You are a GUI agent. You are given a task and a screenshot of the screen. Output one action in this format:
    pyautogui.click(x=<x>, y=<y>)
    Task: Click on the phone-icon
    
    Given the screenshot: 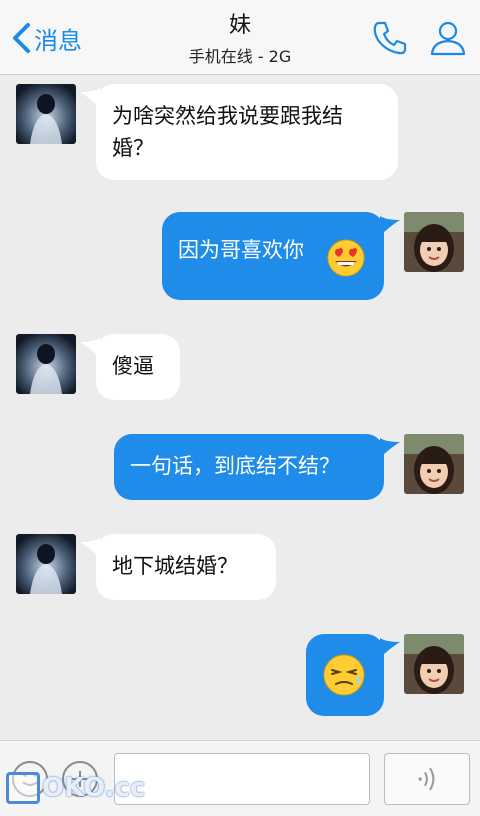 What is the action you would take?
    pyautogui.click(x=390, y=38)
    